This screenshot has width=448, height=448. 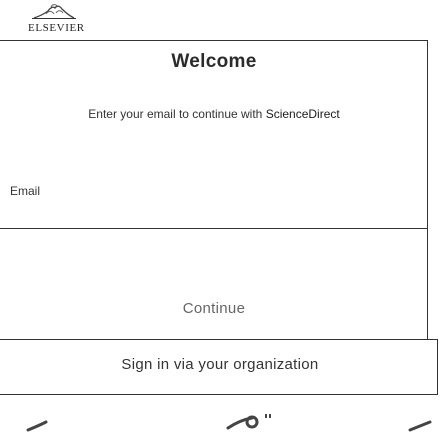 What do you see at coordinates (177, 114) in the screenshot?
I see `subtitle-text: Enter your email to continue with` at bounding box center [177, 114].